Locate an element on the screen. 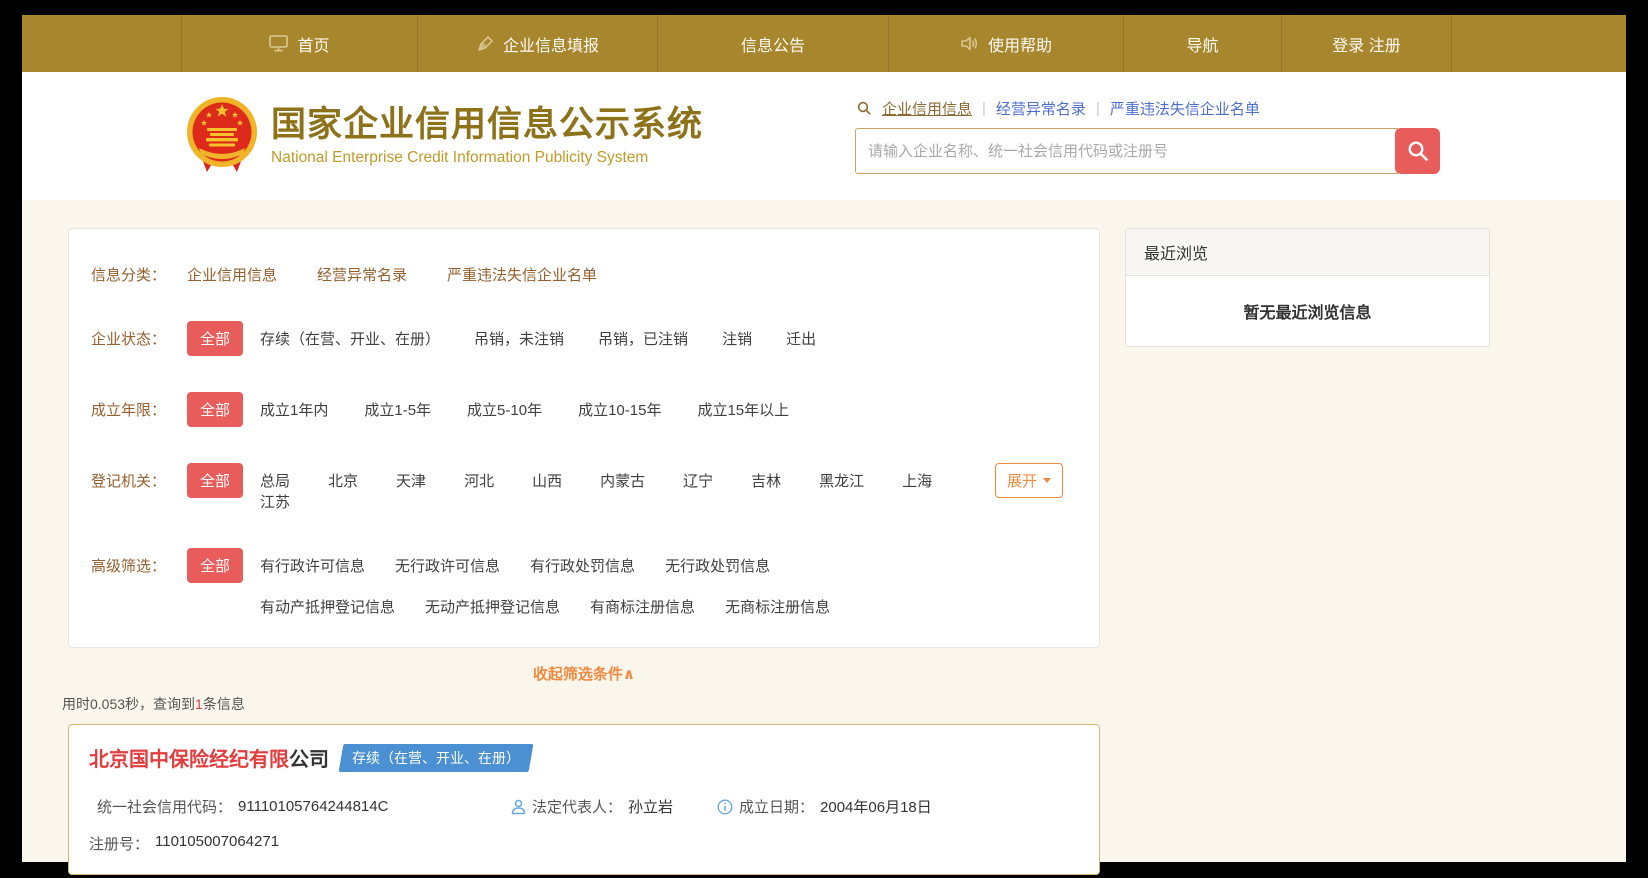 Image resolution: width=1648 pixels, height=878 pixels. search-button is located at coordinates (1417, 151).